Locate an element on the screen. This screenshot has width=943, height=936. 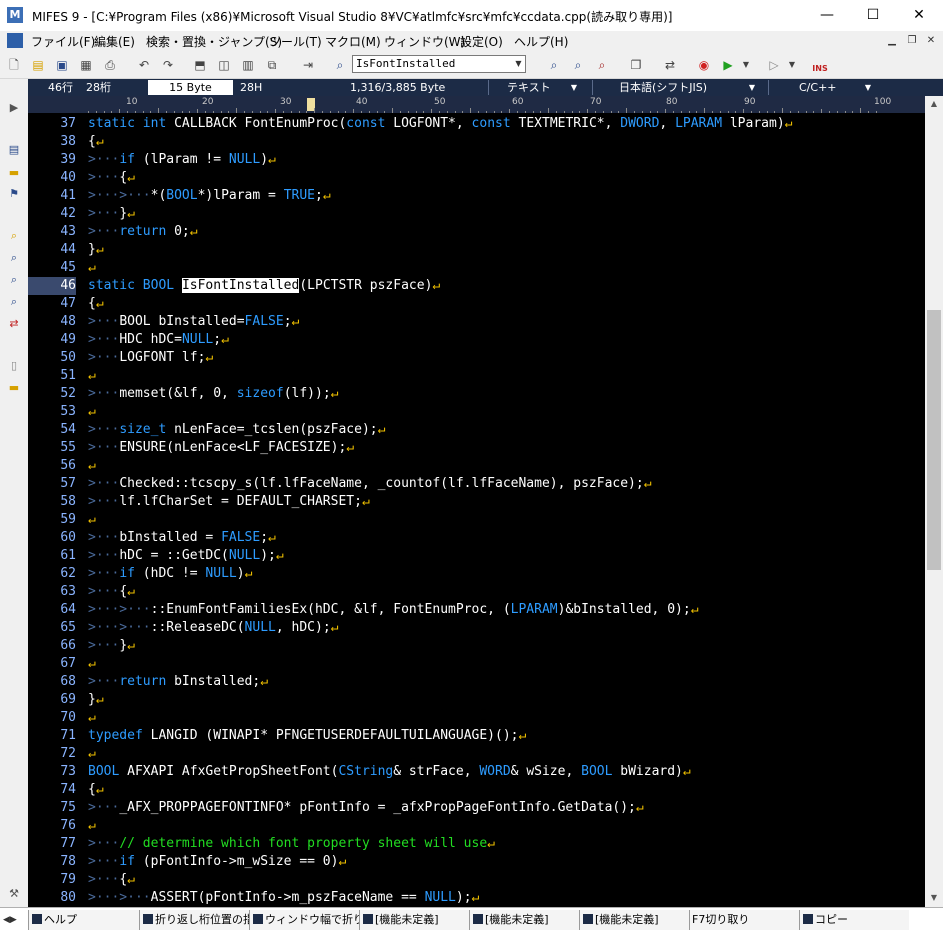
ruler-label: 50 is located at coordinates (440, 102).